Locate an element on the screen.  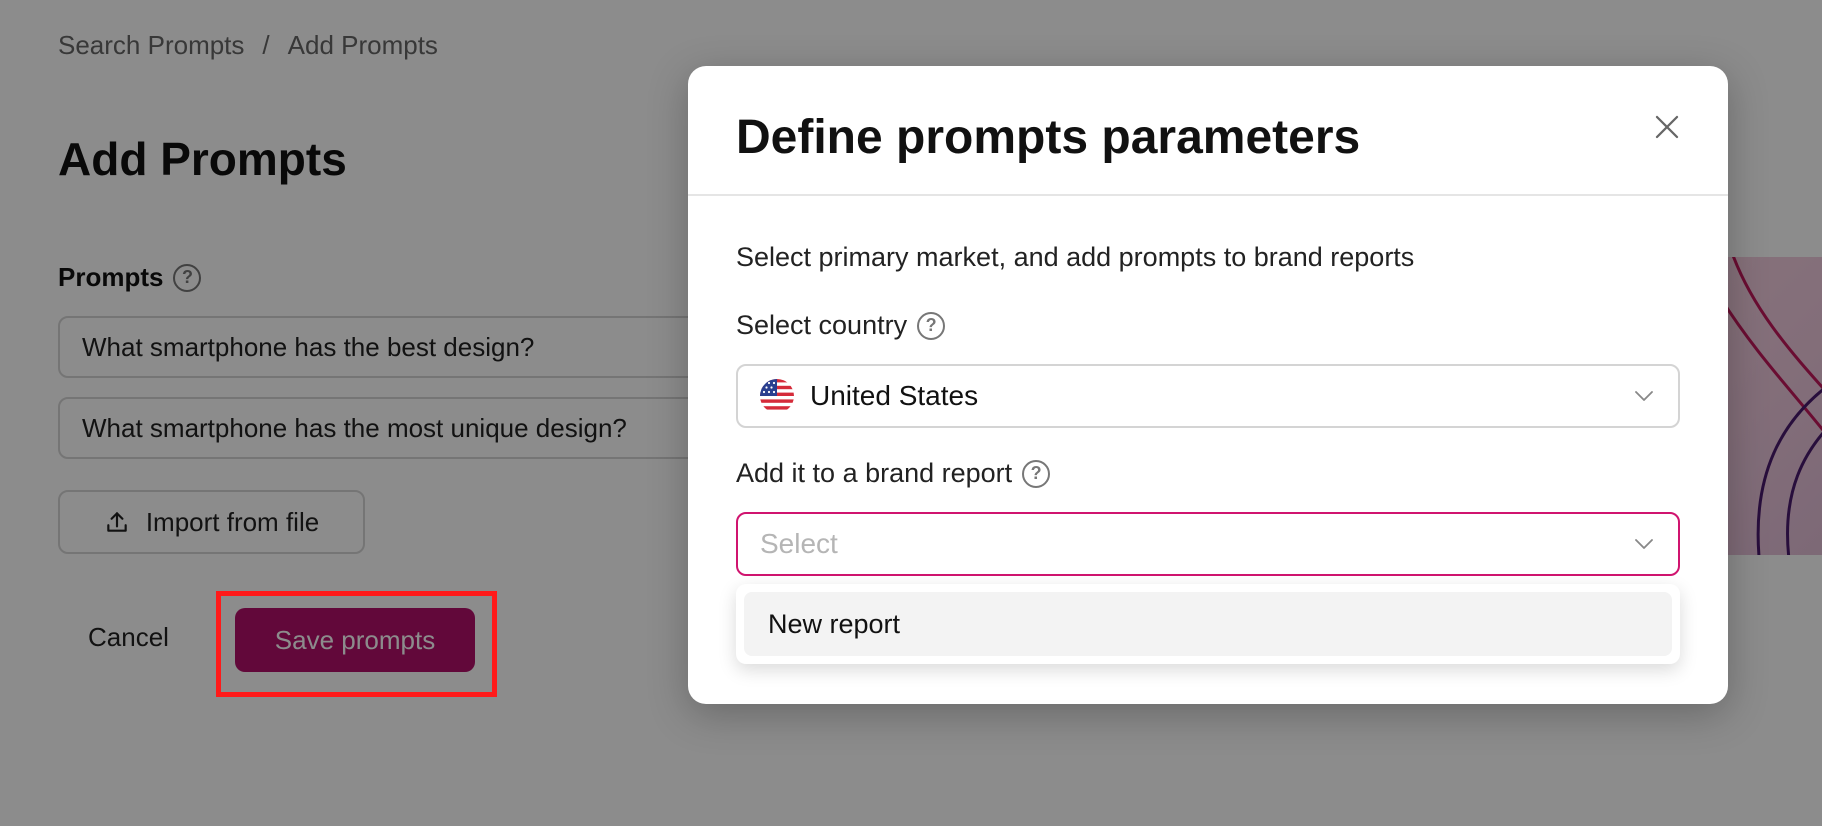
close-icon is located at coordinates (1667, 127).